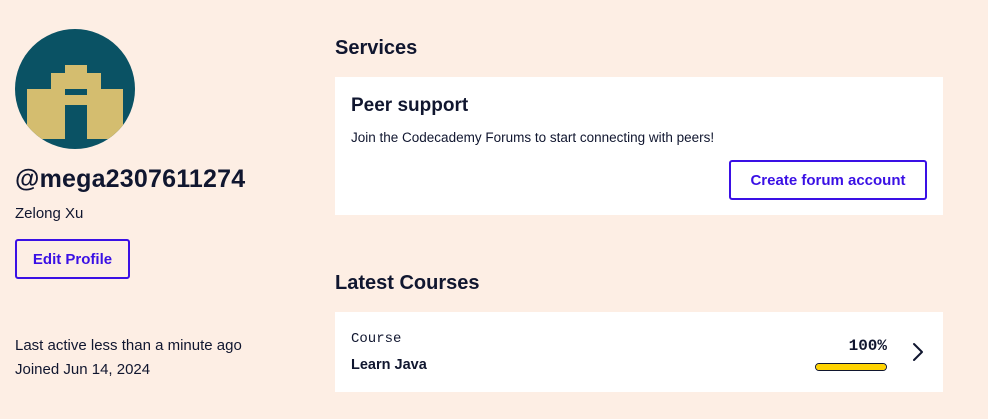 The image size is (988, 419). What do you see at coordinates (376, 48) in the screenshot?
I see `services-heading: Services` at bounding box center [376, 48].